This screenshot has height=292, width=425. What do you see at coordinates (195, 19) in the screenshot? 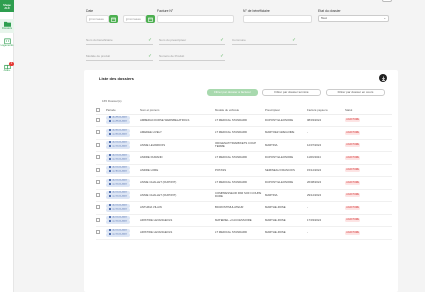
I see `facture-input` at bounding box center [195, 19].